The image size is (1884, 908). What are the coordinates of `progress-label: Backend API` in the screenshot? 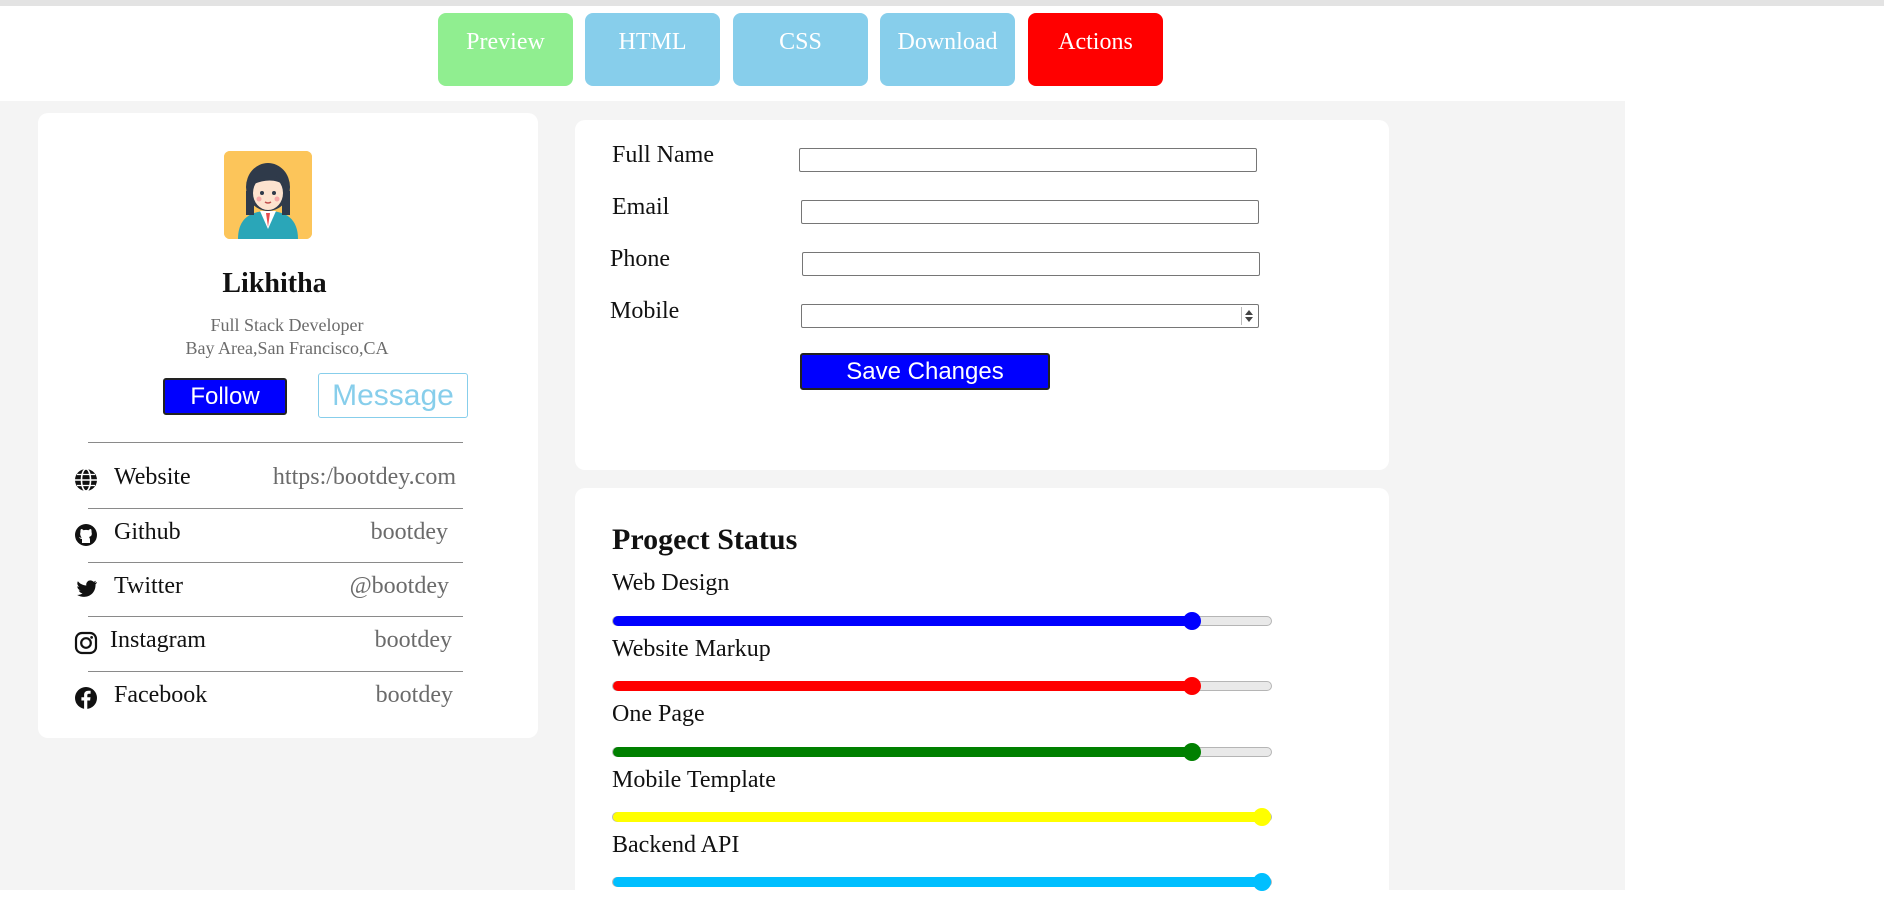 It's located at (676, 845).